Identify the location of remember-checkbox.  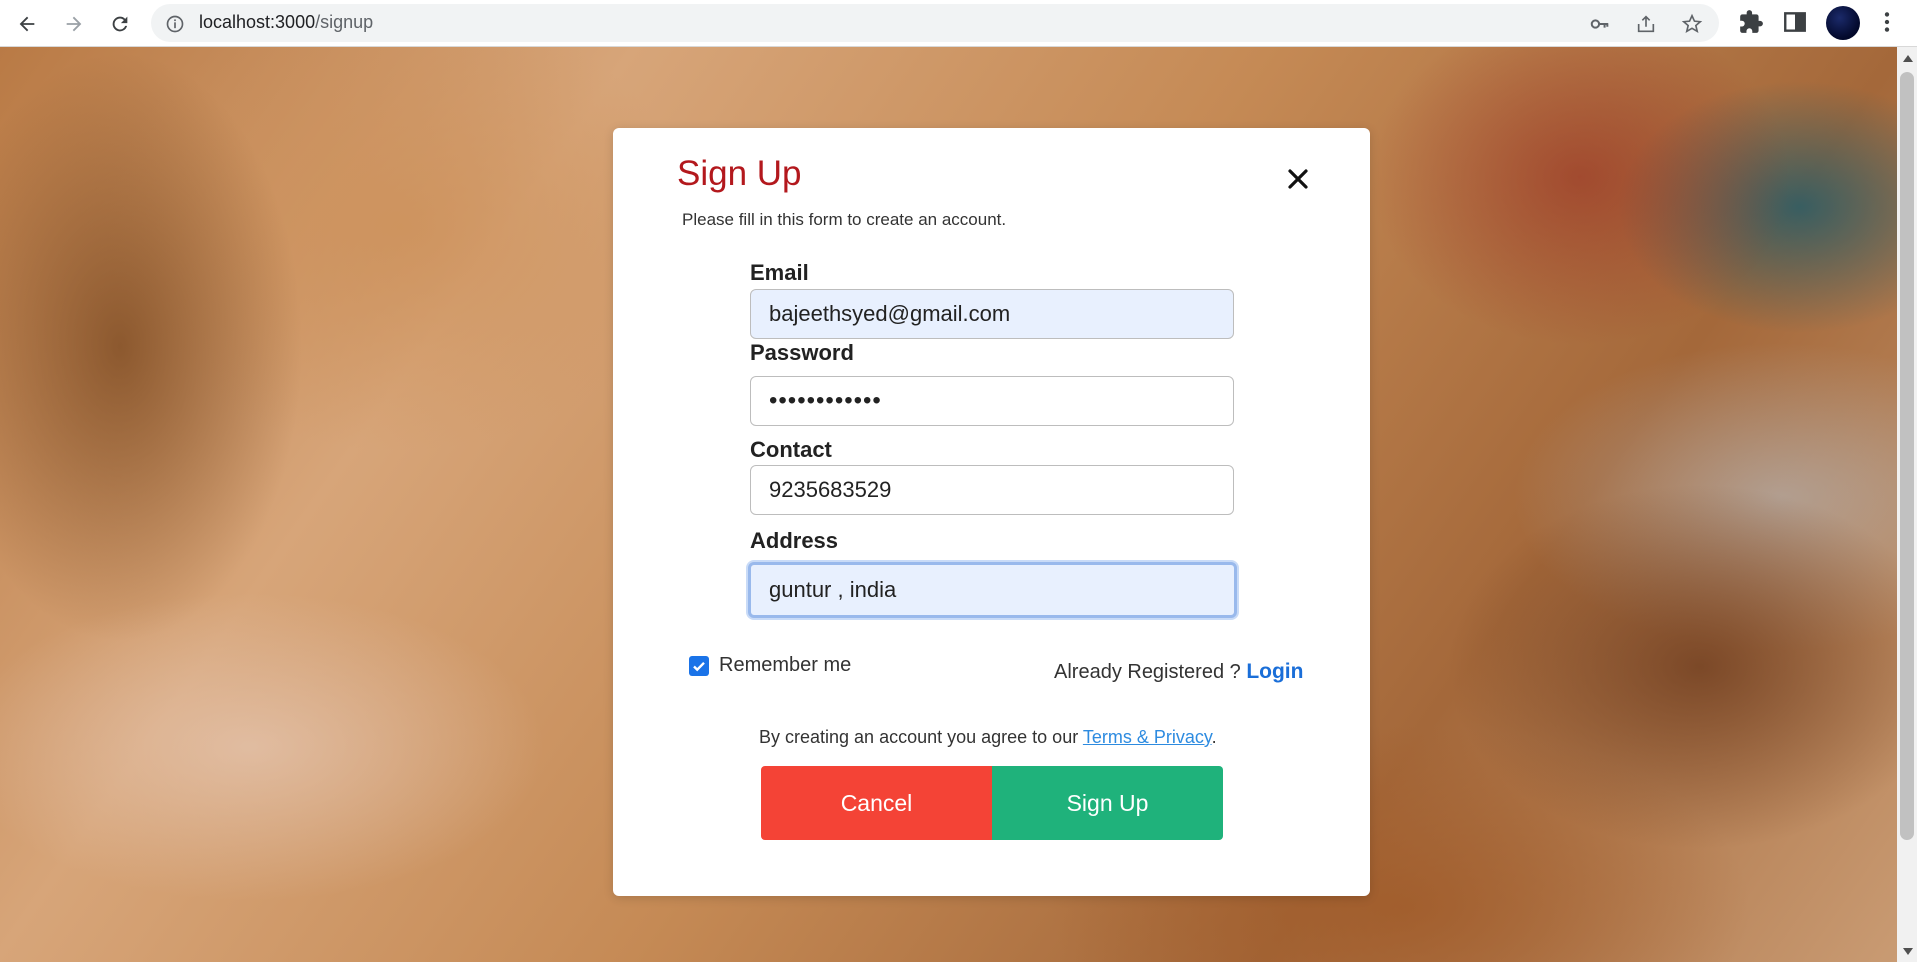
(699, 665).